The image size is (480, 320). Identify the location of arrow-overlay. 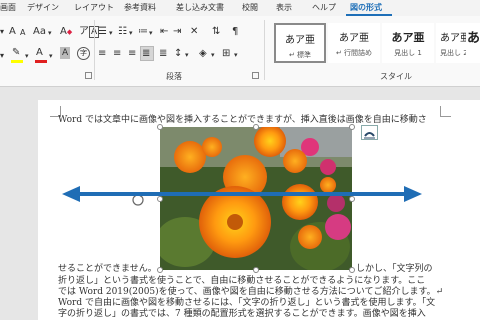
(242, 196).